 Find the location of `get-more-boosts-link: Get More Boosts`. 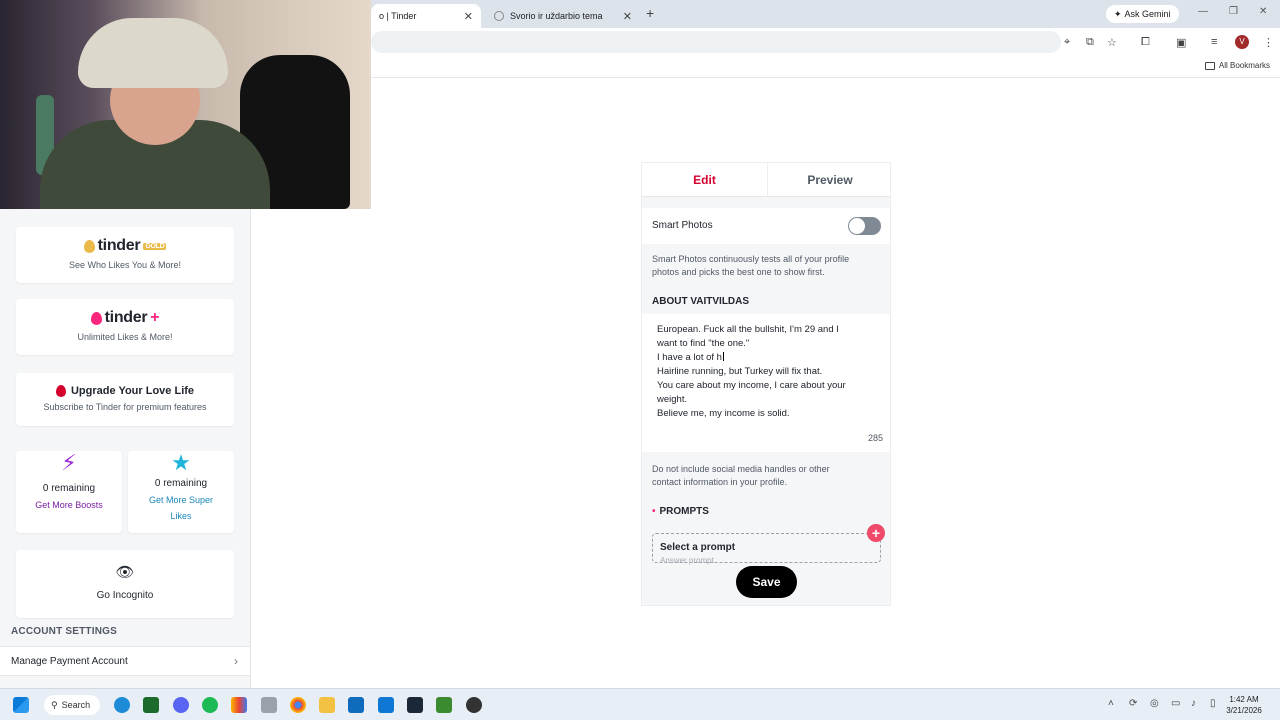

get-more-boosts-link: Get More Boosts is located at coordinates (69, 505).